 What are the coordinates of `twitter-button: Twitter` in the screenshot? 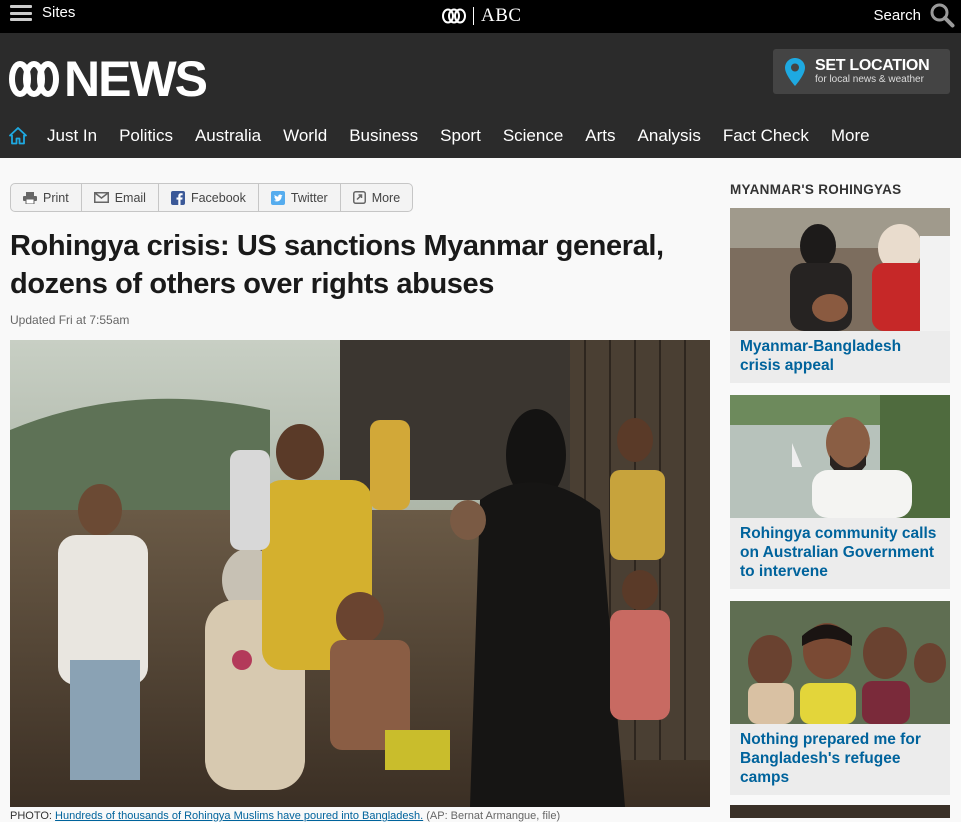 It's located at (300, 197).